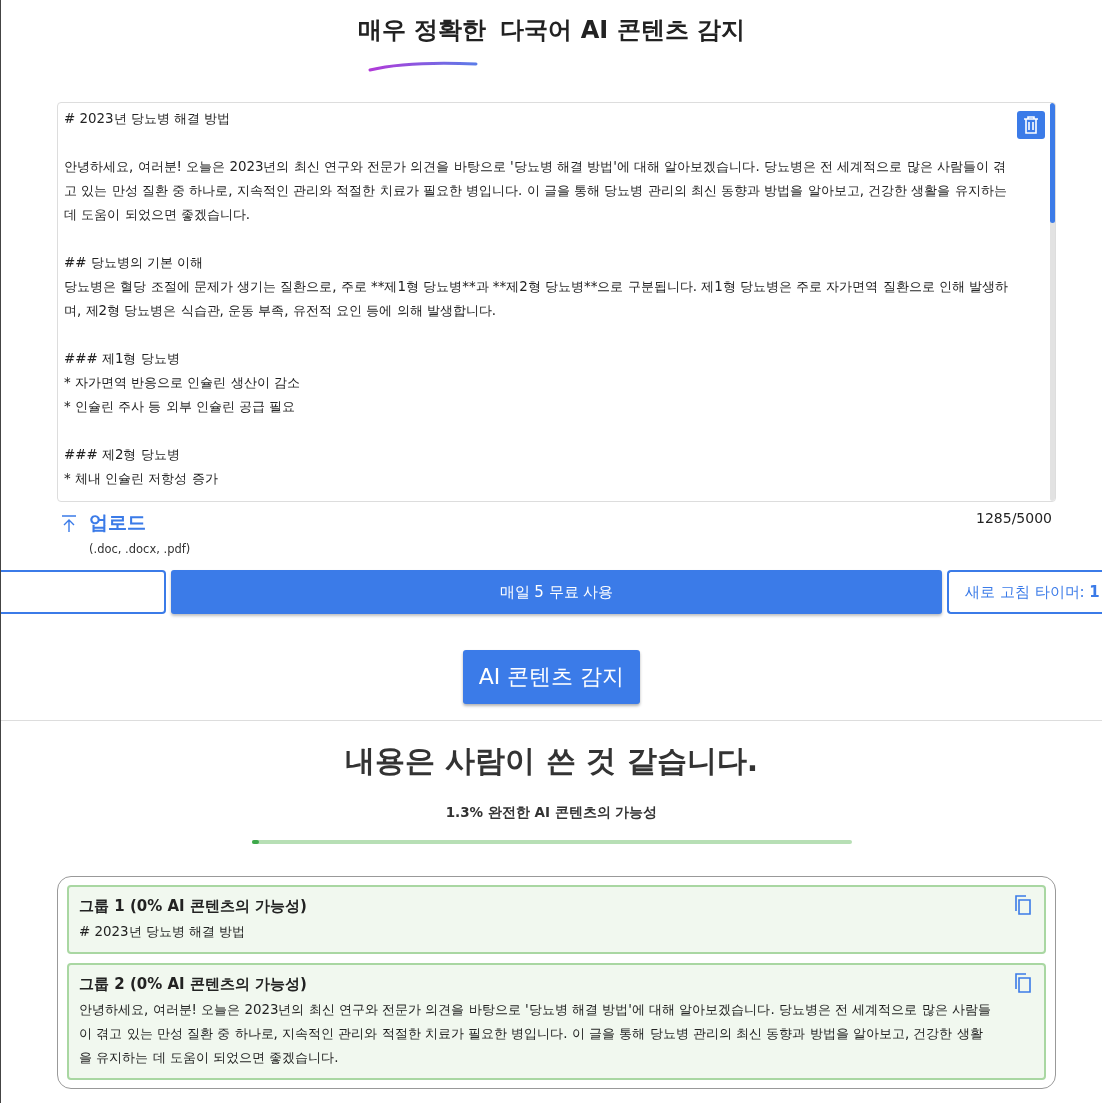 The image size is (1102, 1103). Describe the element at coordinates (422, 39) in the screenshot. I see `title-text: 매우 정확한` at that location.